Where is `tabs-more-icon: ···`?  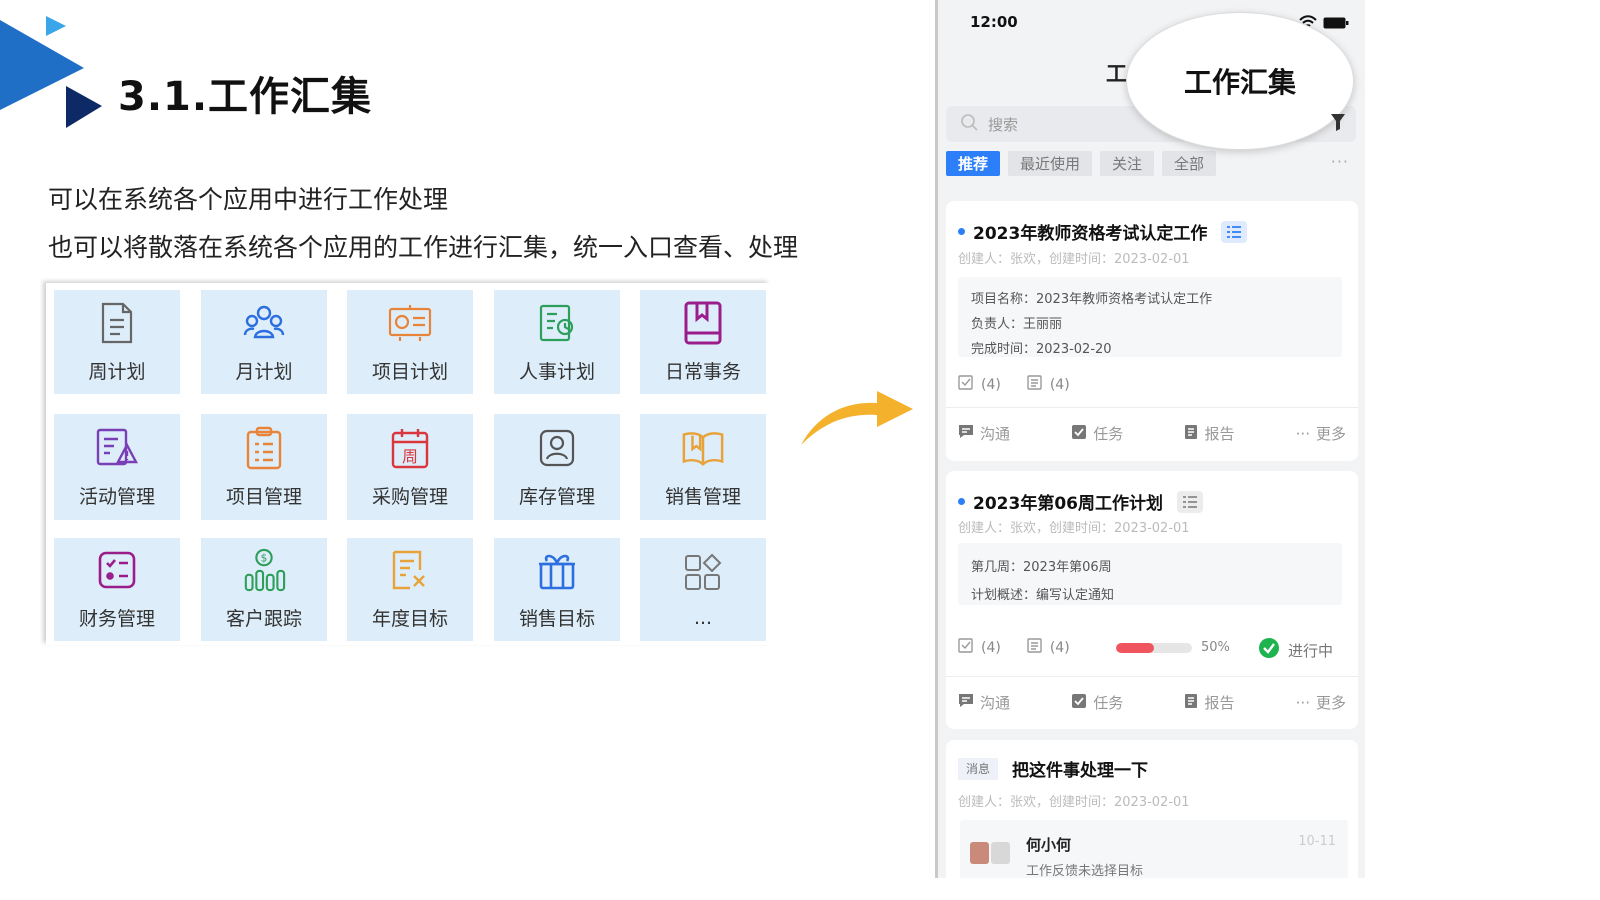
tabs-more-icon: ··· is located at coordinates (1340, 161).